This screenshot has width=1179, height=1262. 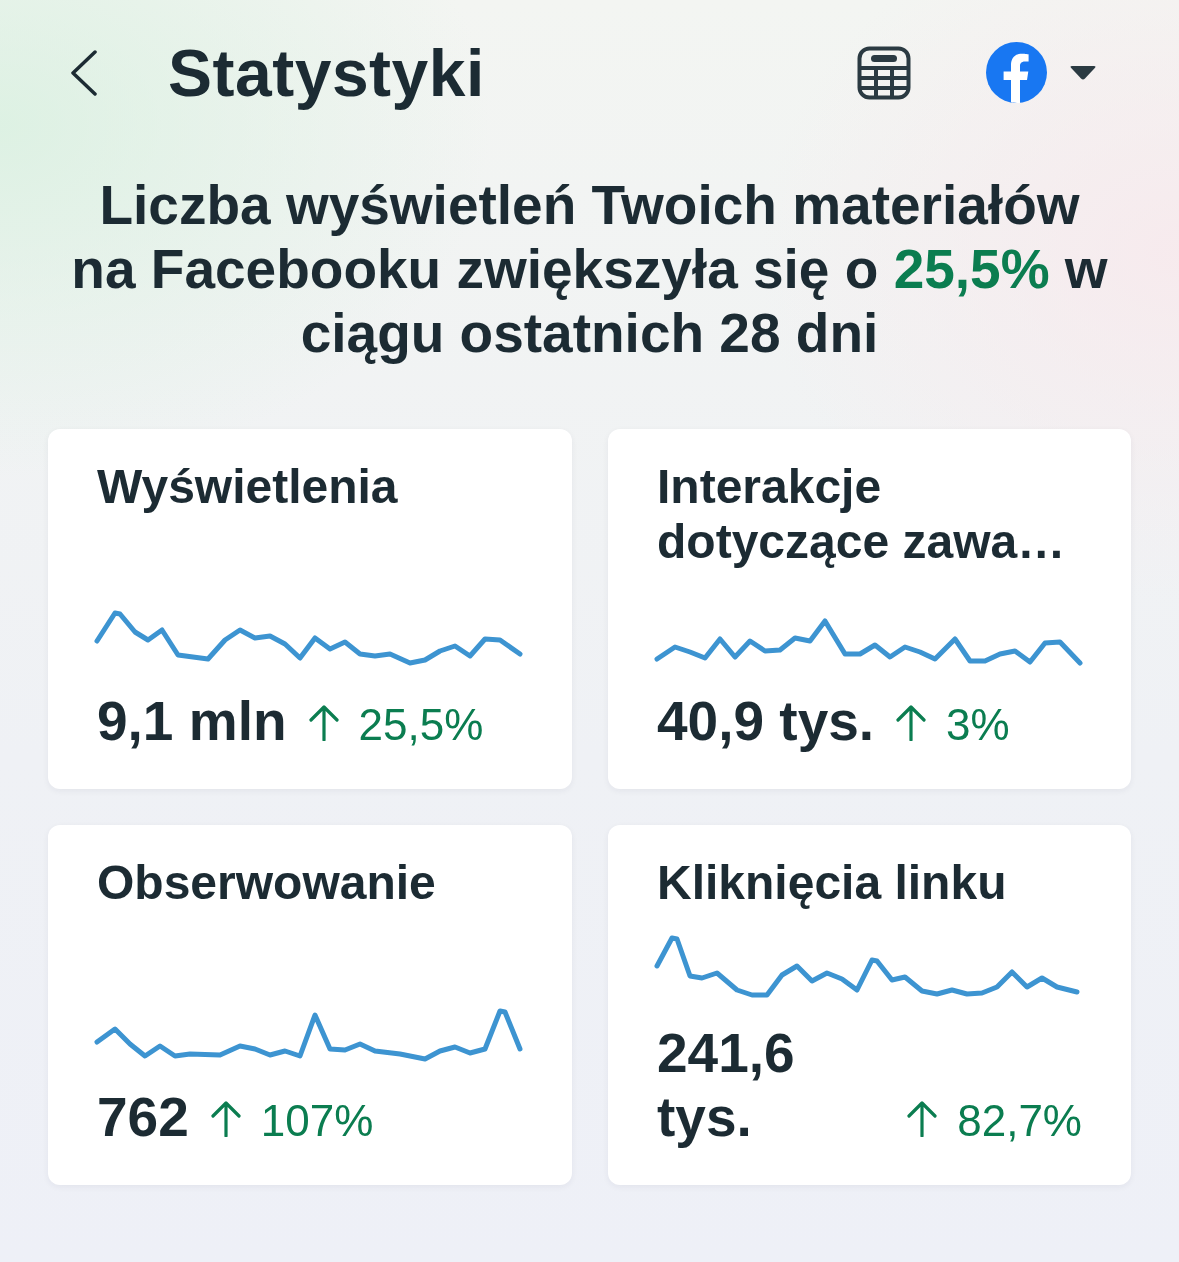 I want to click on metric-value: 40,9 tys., so click(x=766, y=721).